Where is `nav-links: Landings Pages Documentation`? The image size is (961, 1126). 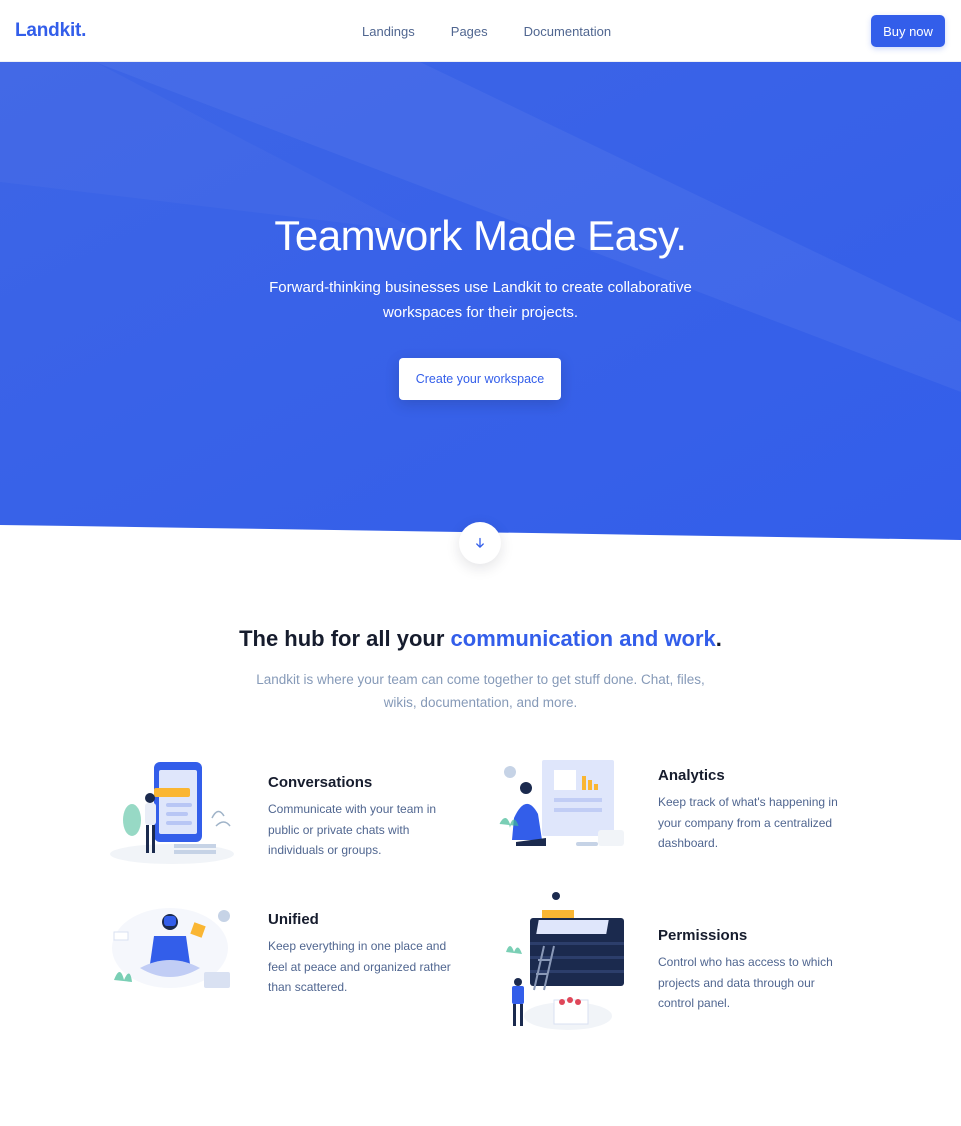 nav-links: Landings Pages Documentation is located at coordinates (504, 31).